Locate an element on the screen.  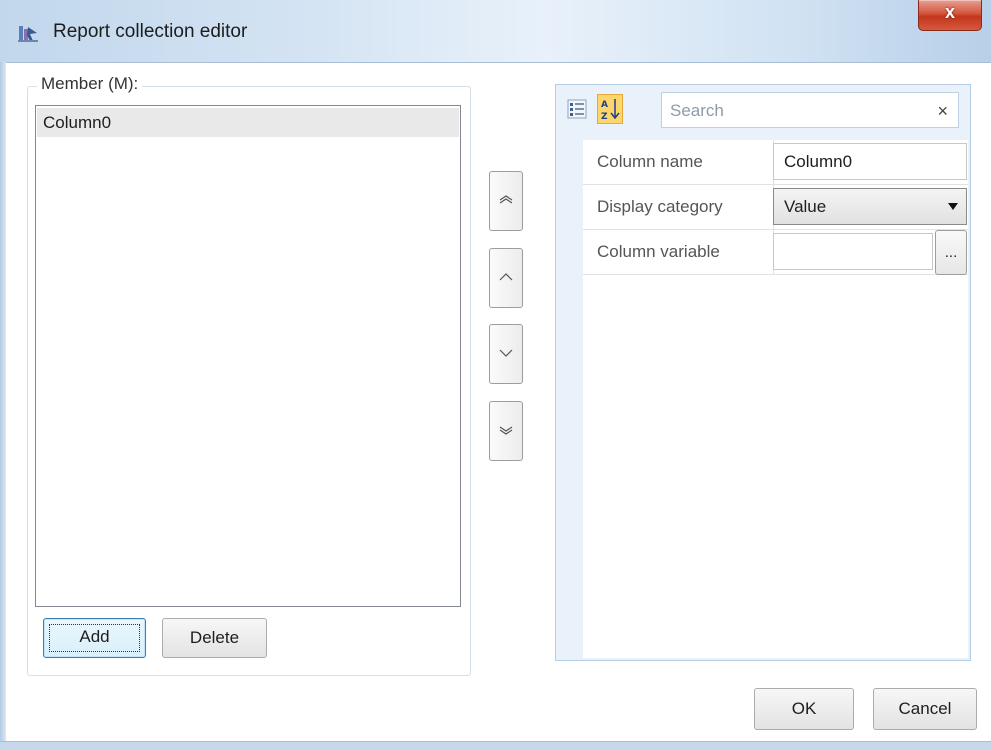
move-to-bottom-button is located at coordinates (506, 431).